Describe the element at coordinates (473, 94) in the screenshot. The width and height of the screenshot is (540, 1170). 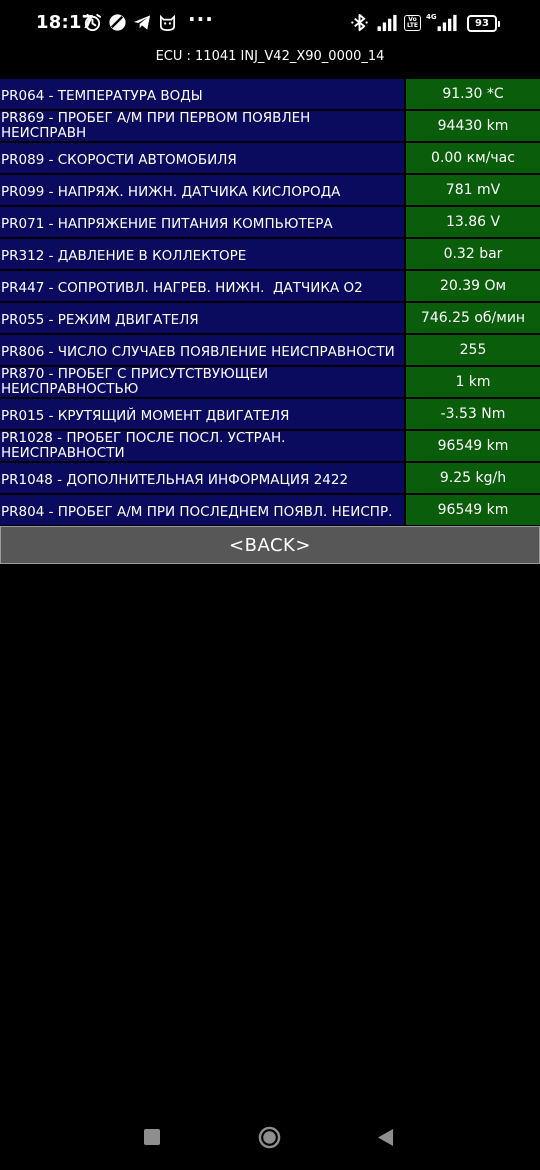
I see `param-value: 91.30 *C` at that location.